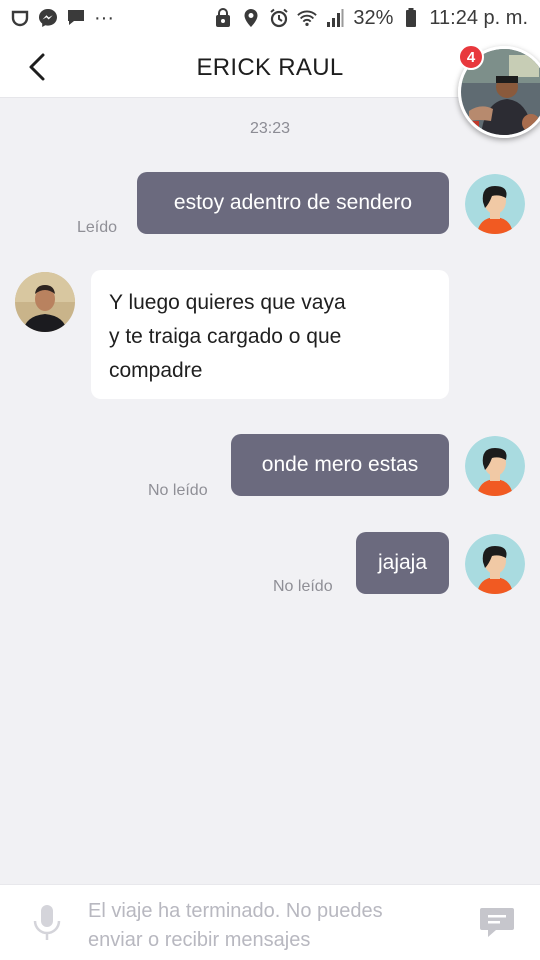  I want to click on signal-icon, so click(335, 18).